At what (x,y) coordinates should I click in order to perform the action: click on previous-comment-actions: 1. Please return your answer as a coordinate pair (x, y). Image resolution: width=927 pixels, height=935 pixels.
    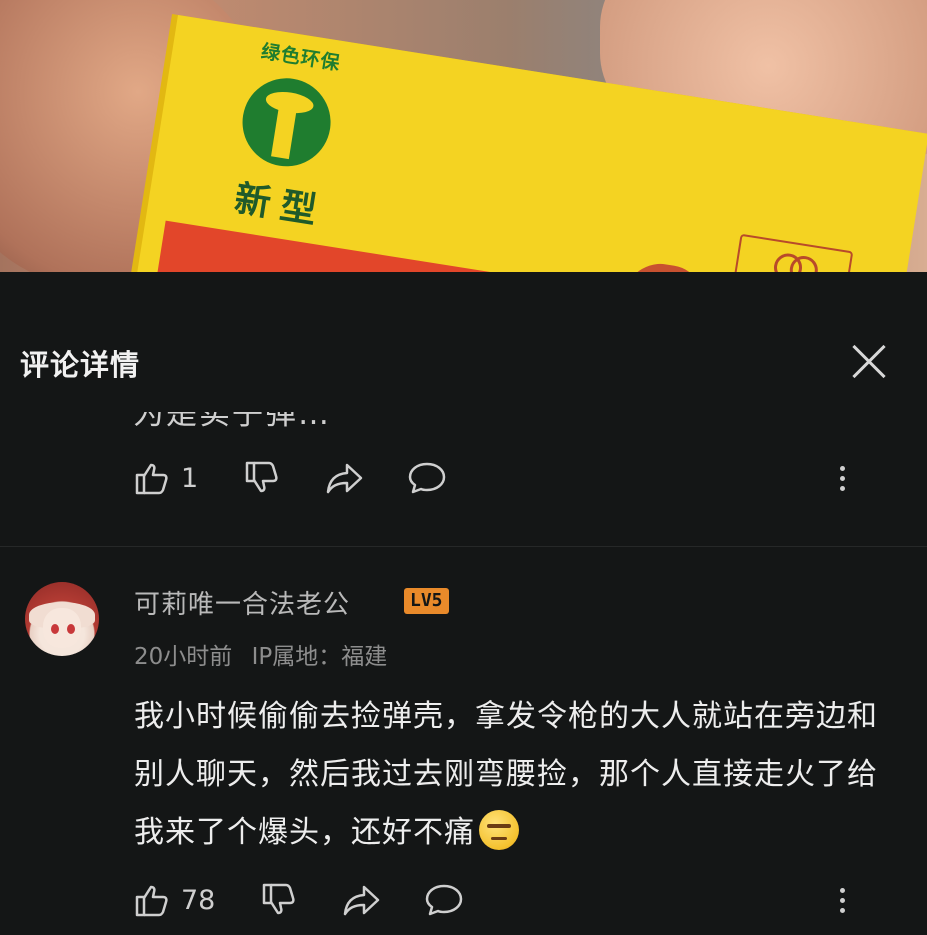
    Looking at the image, I should click on (290, 478).